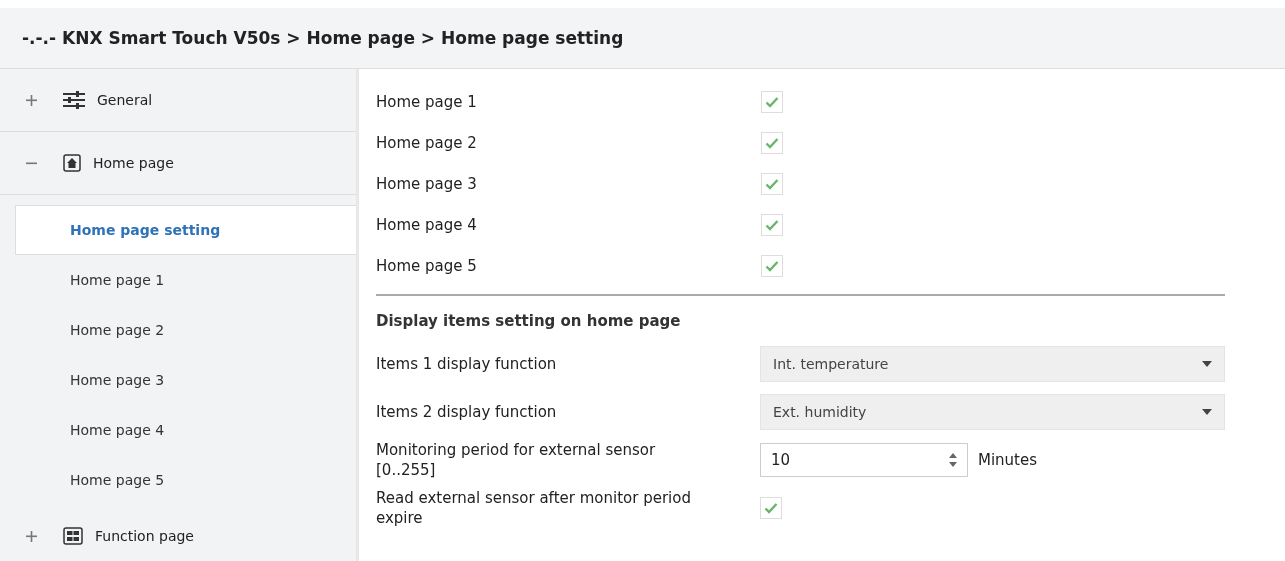  What do you see at coordinates (74, 100) in the screenshot?
I see `sliders-icon` at bounding box center [74, 100].